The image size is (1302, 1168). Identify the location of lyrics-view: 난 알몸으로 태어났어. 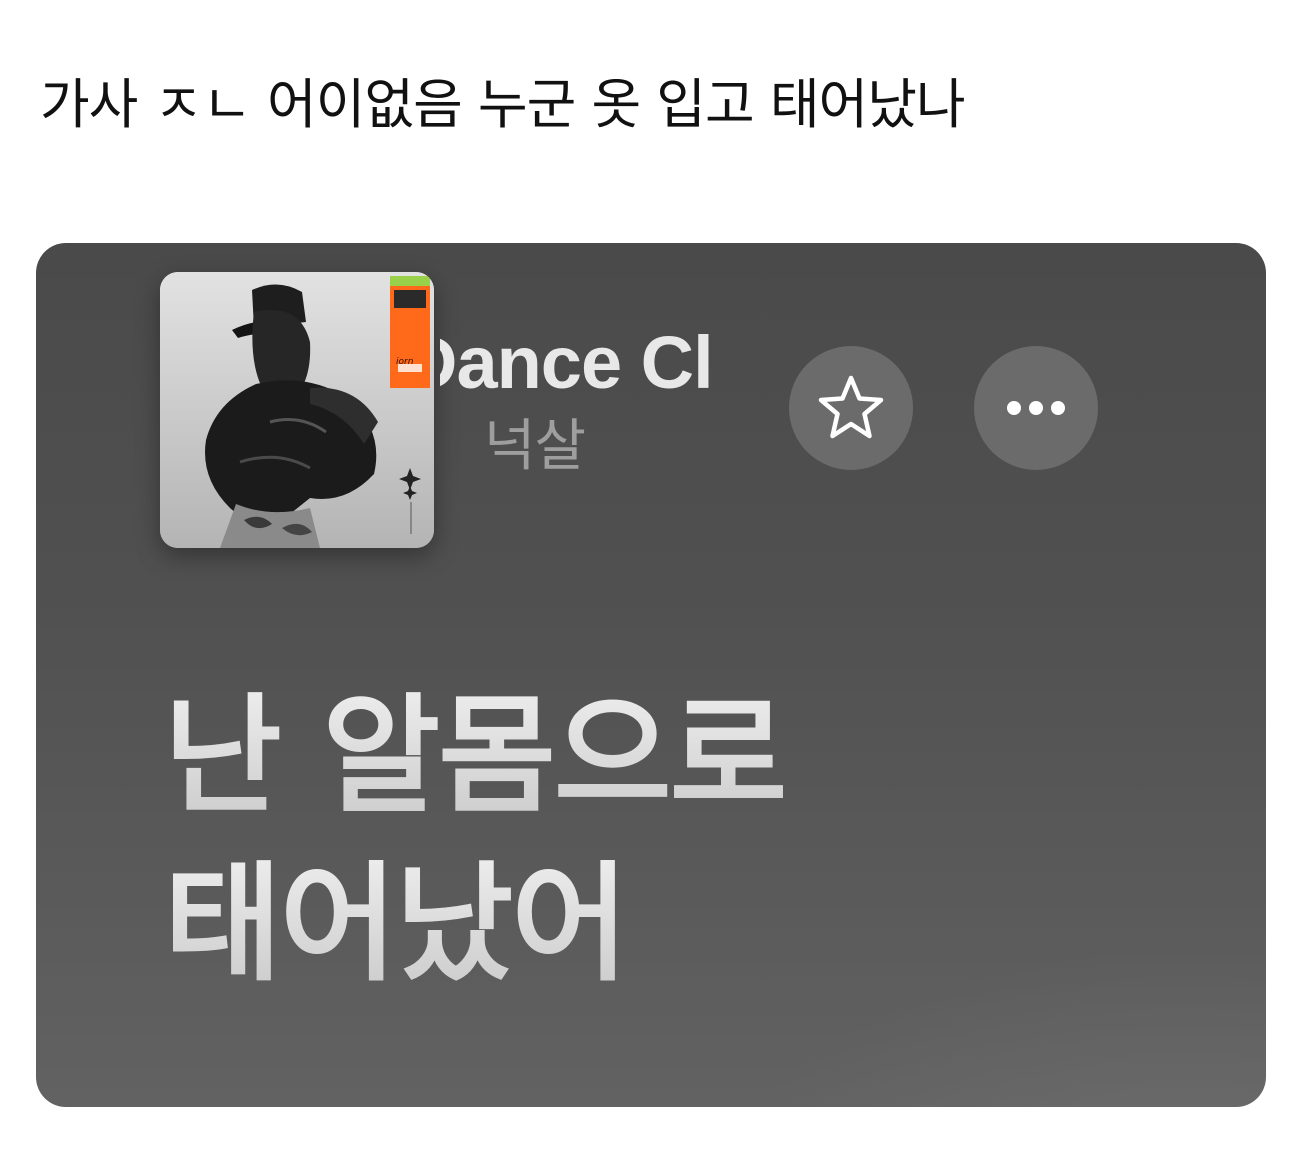
(475, 841).